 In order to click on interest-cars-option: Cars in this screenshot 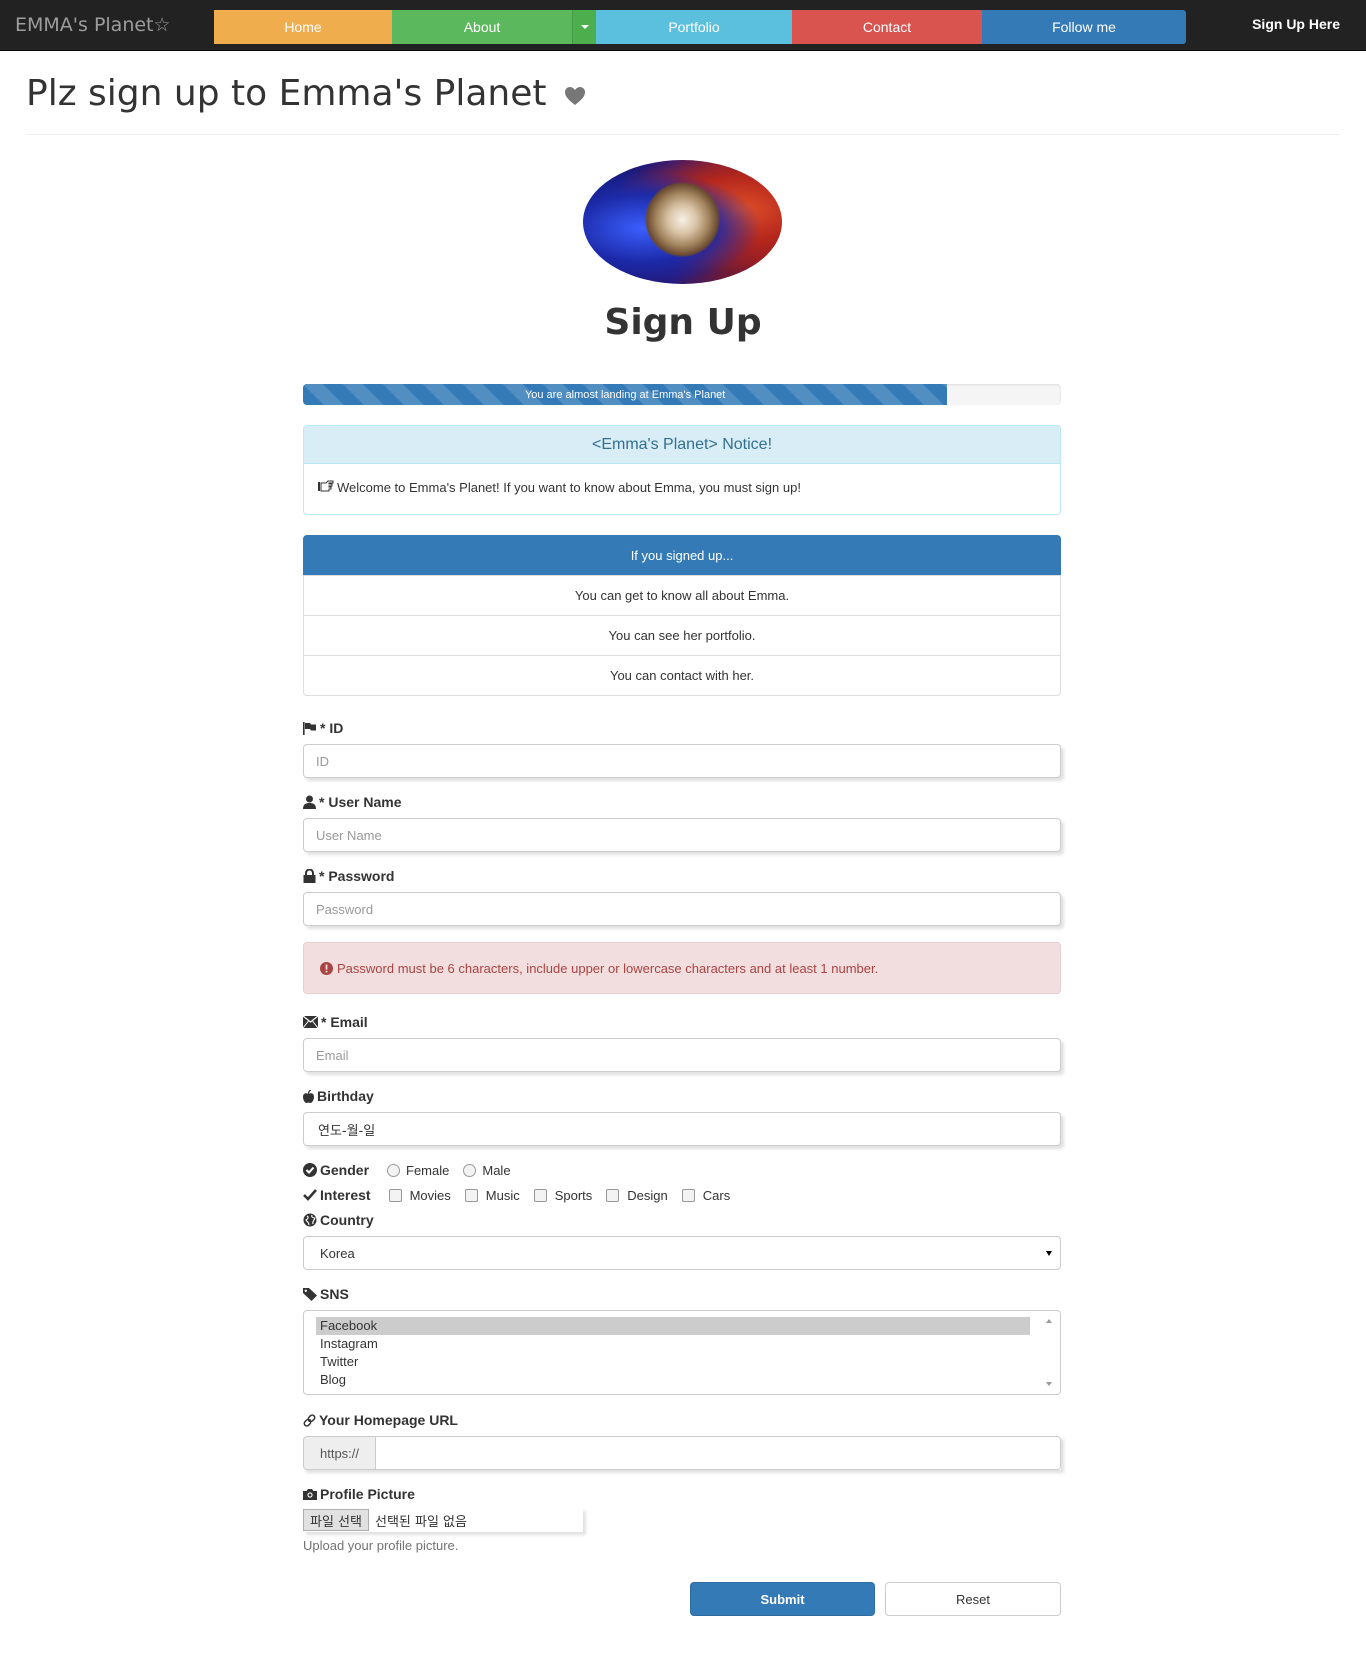, I will do `click(705, 1195)`.